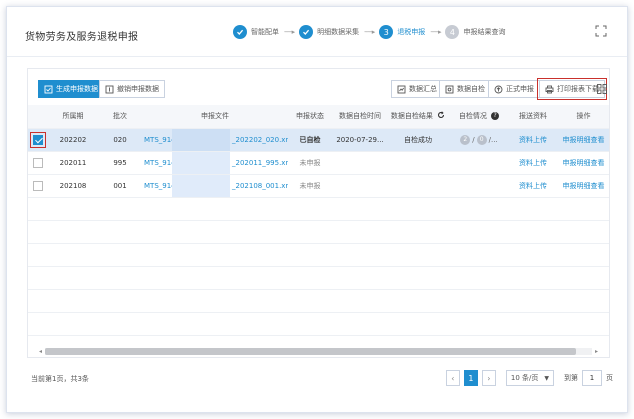 This screenshot has width=634, height=419. I want to click on step-1: 智能配单, so click(256, 32).